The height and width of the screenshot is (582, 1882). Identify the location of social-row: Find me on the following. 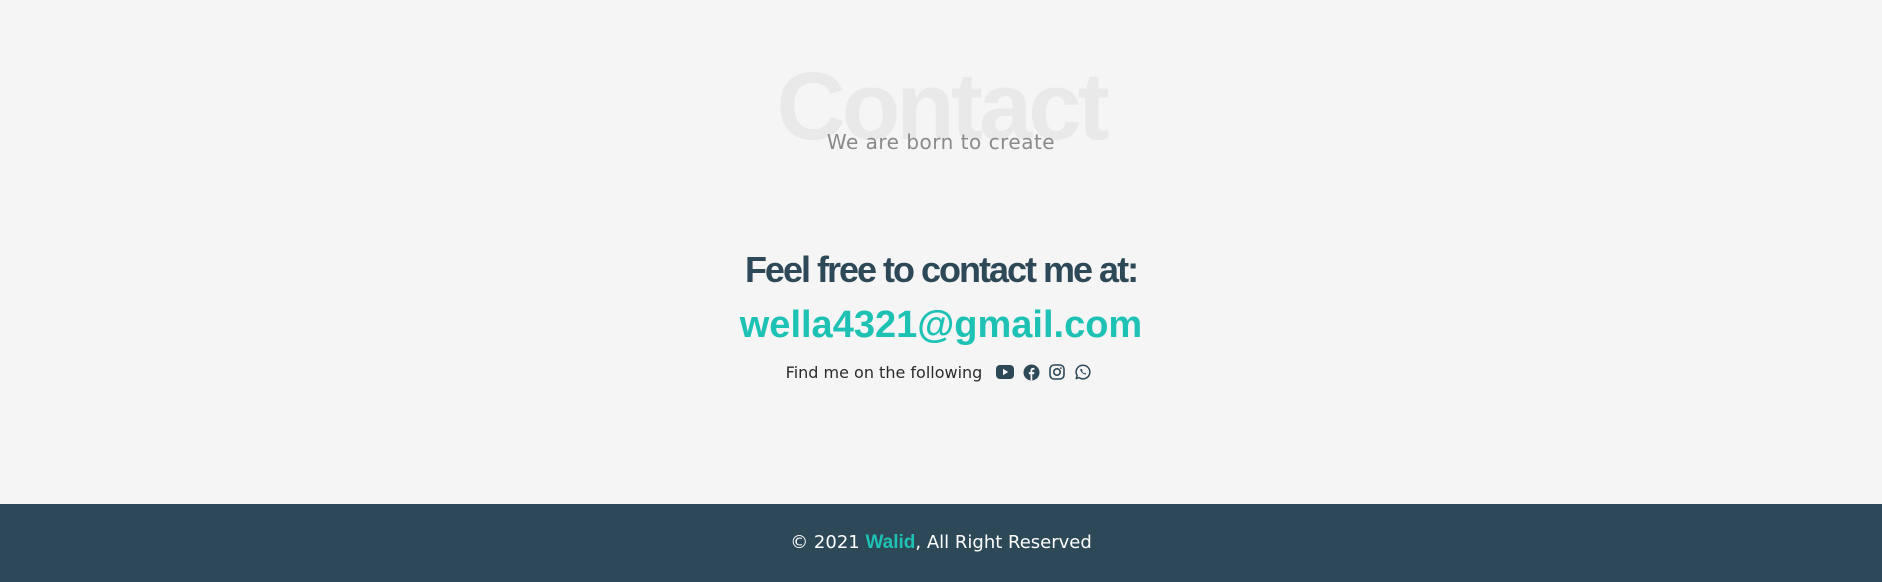
(941, 372).